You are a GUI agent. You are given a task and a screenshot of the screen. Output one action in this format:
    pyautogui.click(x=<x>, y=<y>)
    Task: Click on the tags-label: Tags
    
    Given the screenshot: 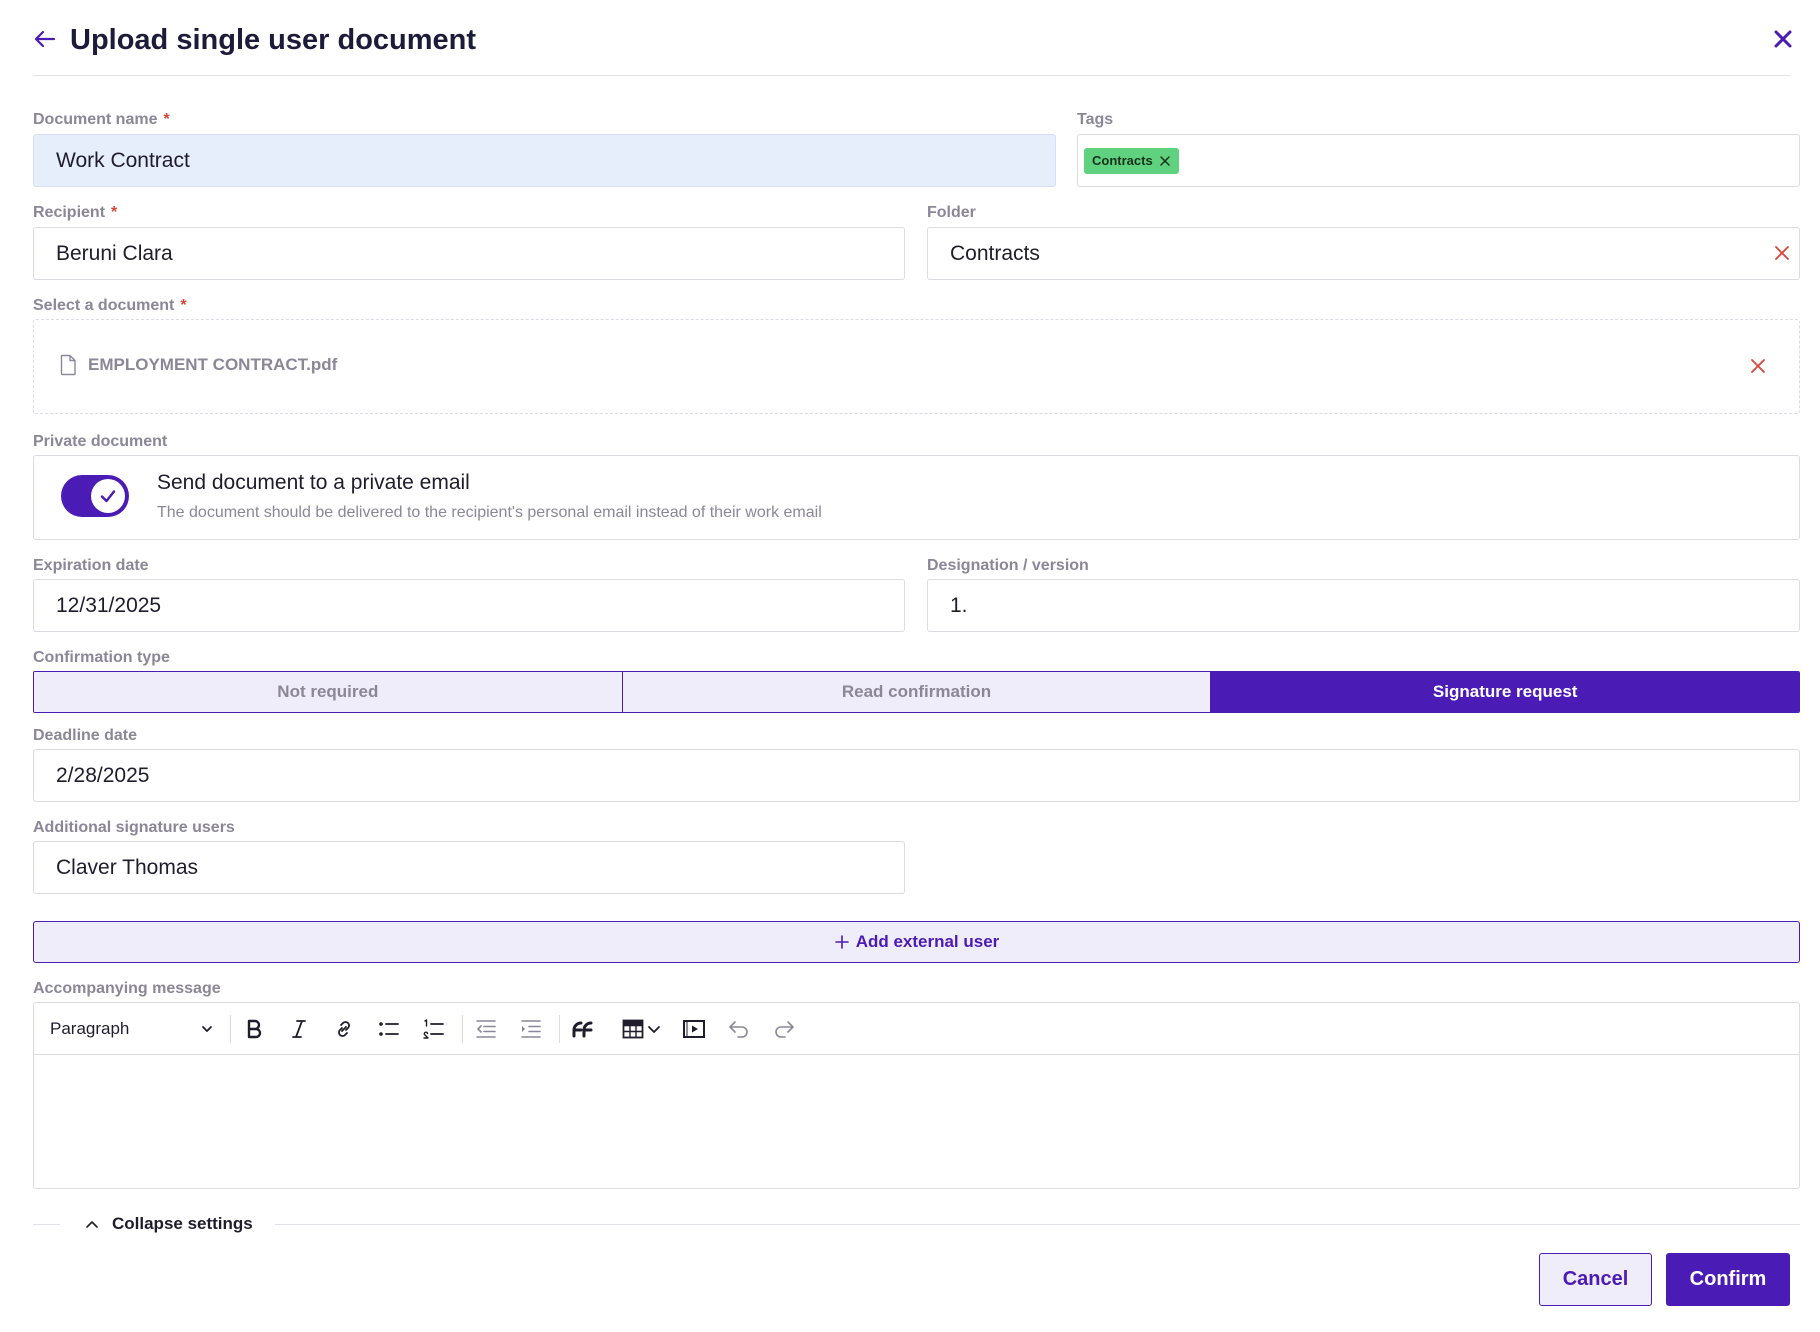 What is the action you would take?
    pyautogui.click(x=1095, y=119)
    